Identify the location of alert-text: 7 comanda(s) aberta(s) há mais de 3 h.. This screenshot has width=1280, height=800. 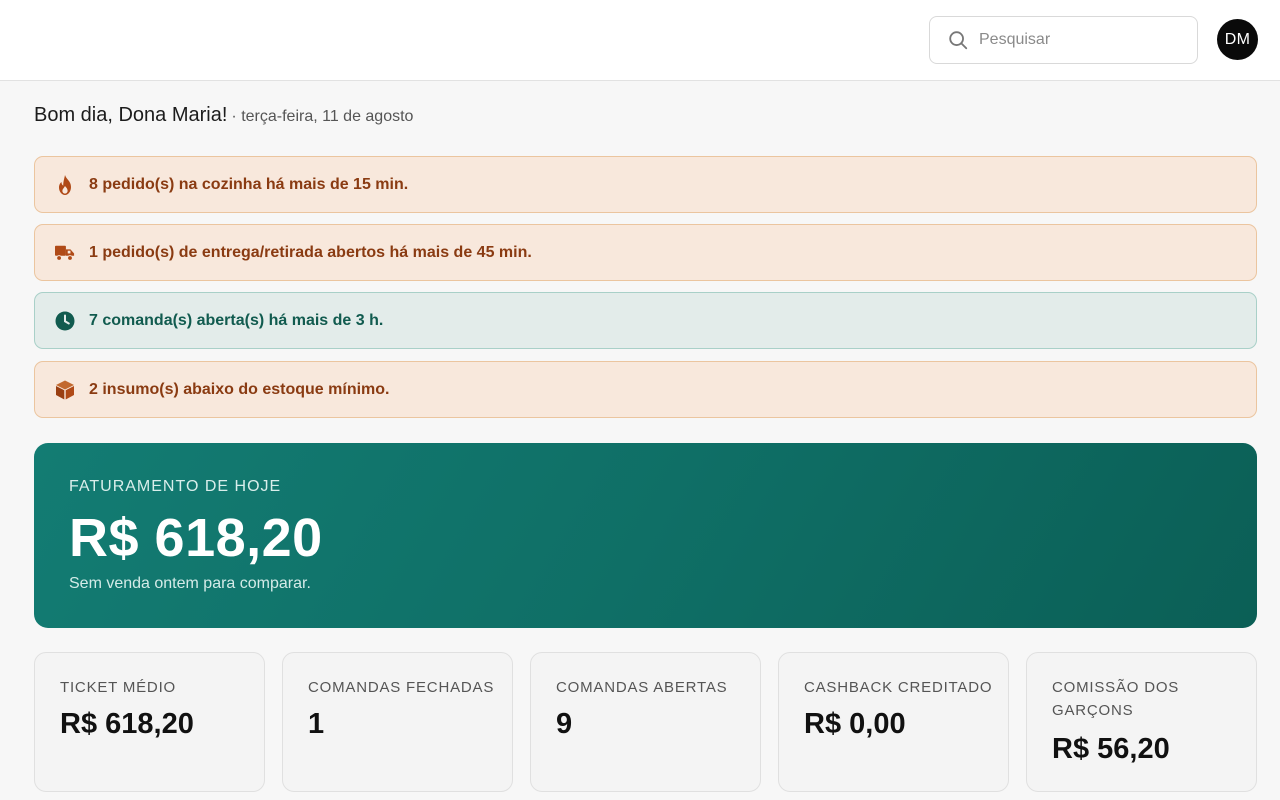
(236, 320).